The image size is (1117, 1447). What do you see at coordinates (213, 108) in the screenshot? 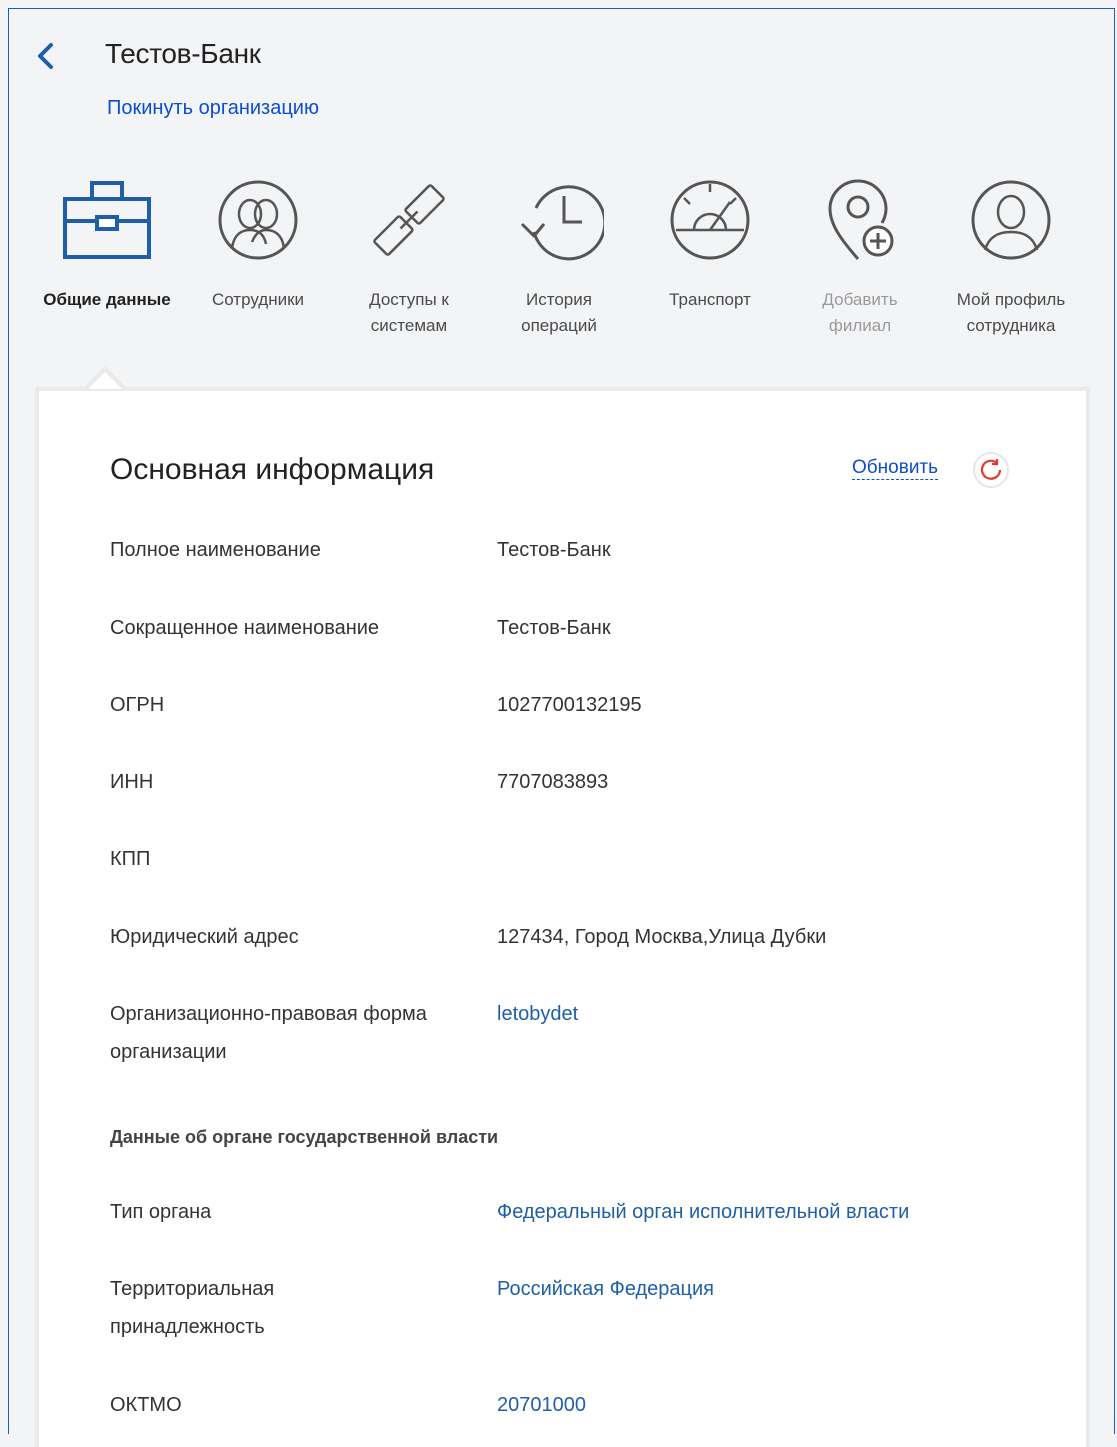
I see `leave-organization-link: Покинуть организацию` at bounding box center [213, 108].